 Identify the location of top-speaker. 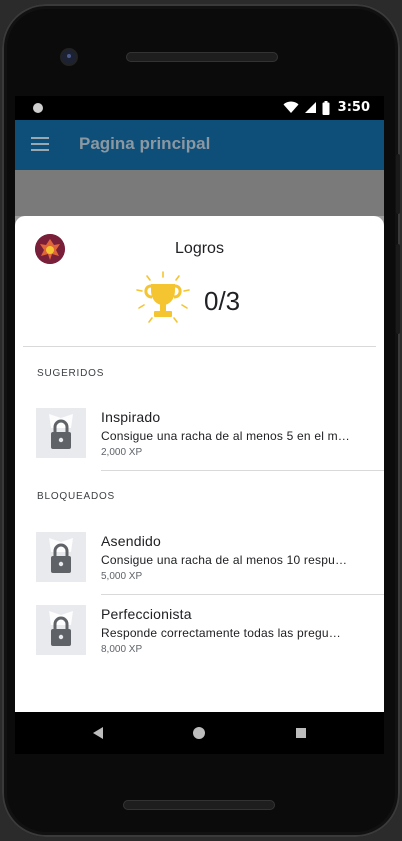
(202, 57).